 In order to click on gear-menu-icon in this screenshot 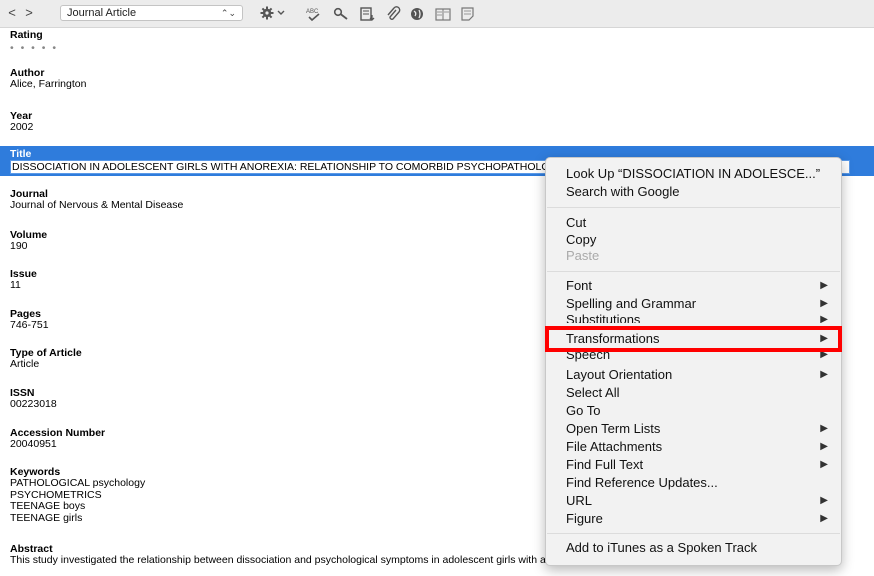, I will do `click(273, 14)`.